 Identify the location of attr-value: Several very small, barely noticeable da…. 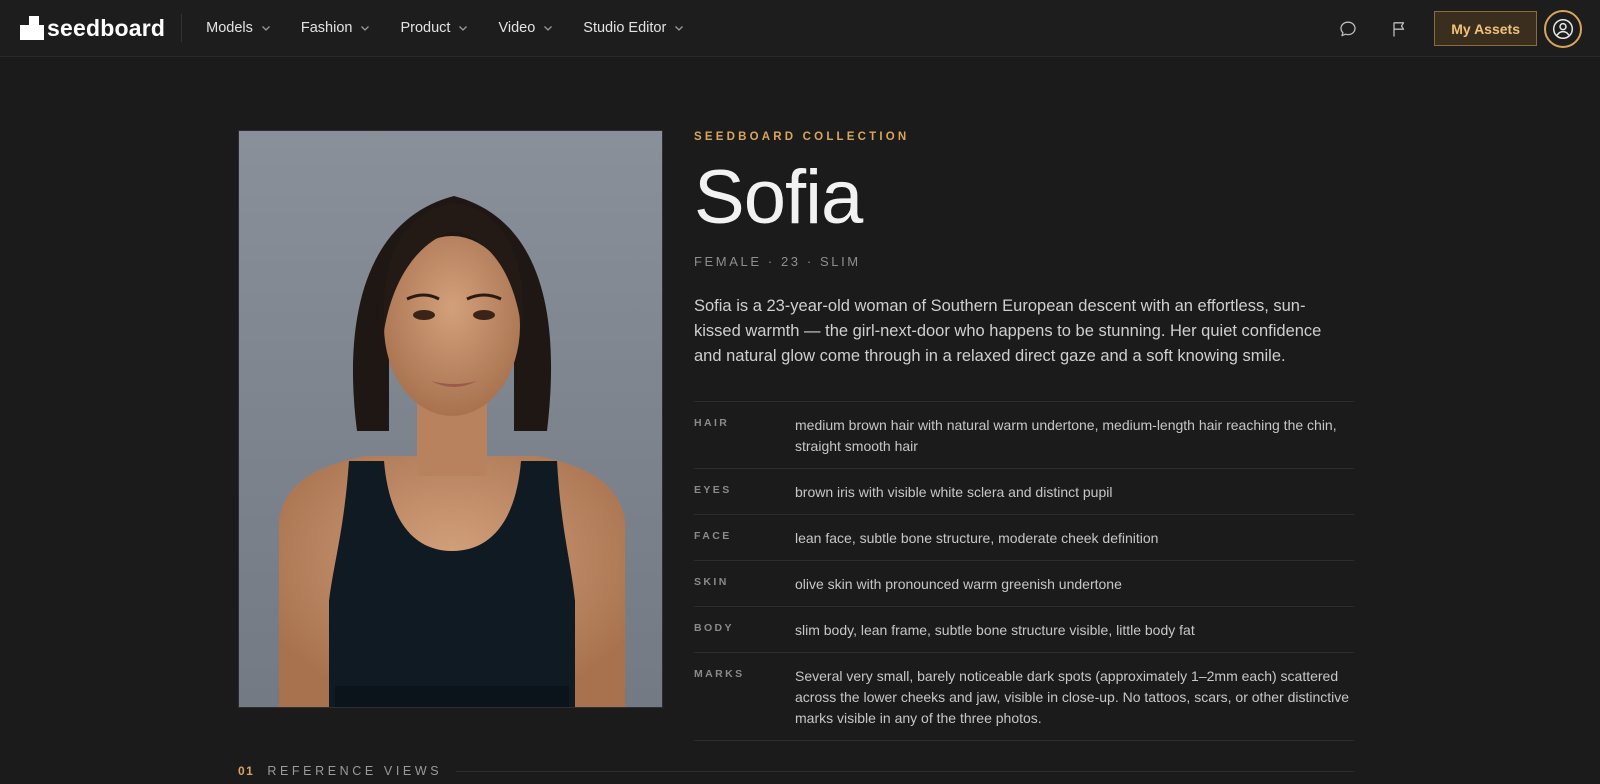
(1072, 697).